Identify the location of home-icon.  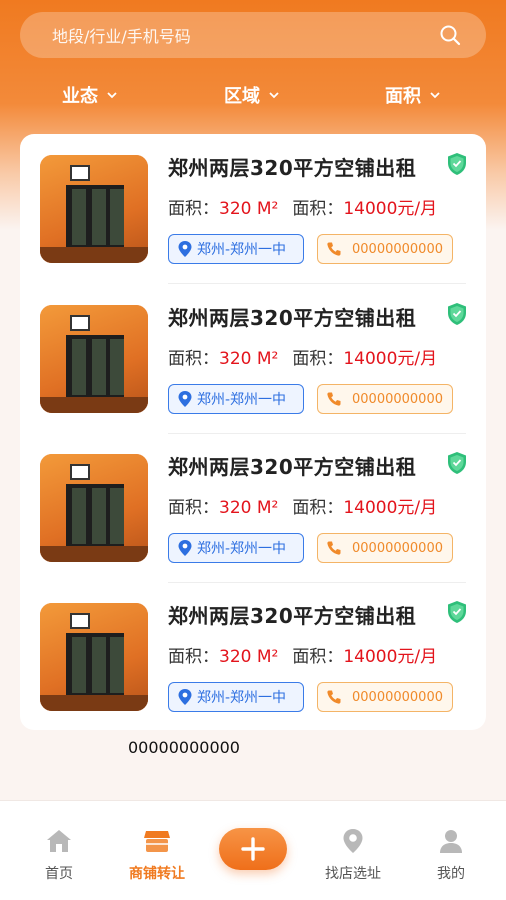
(59, 841).